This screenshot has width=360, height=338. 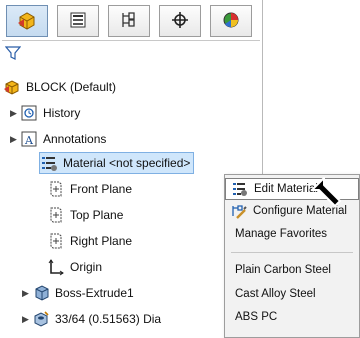 I want to click on tree-item-label: Right Plane, so click(x=101, y=241).